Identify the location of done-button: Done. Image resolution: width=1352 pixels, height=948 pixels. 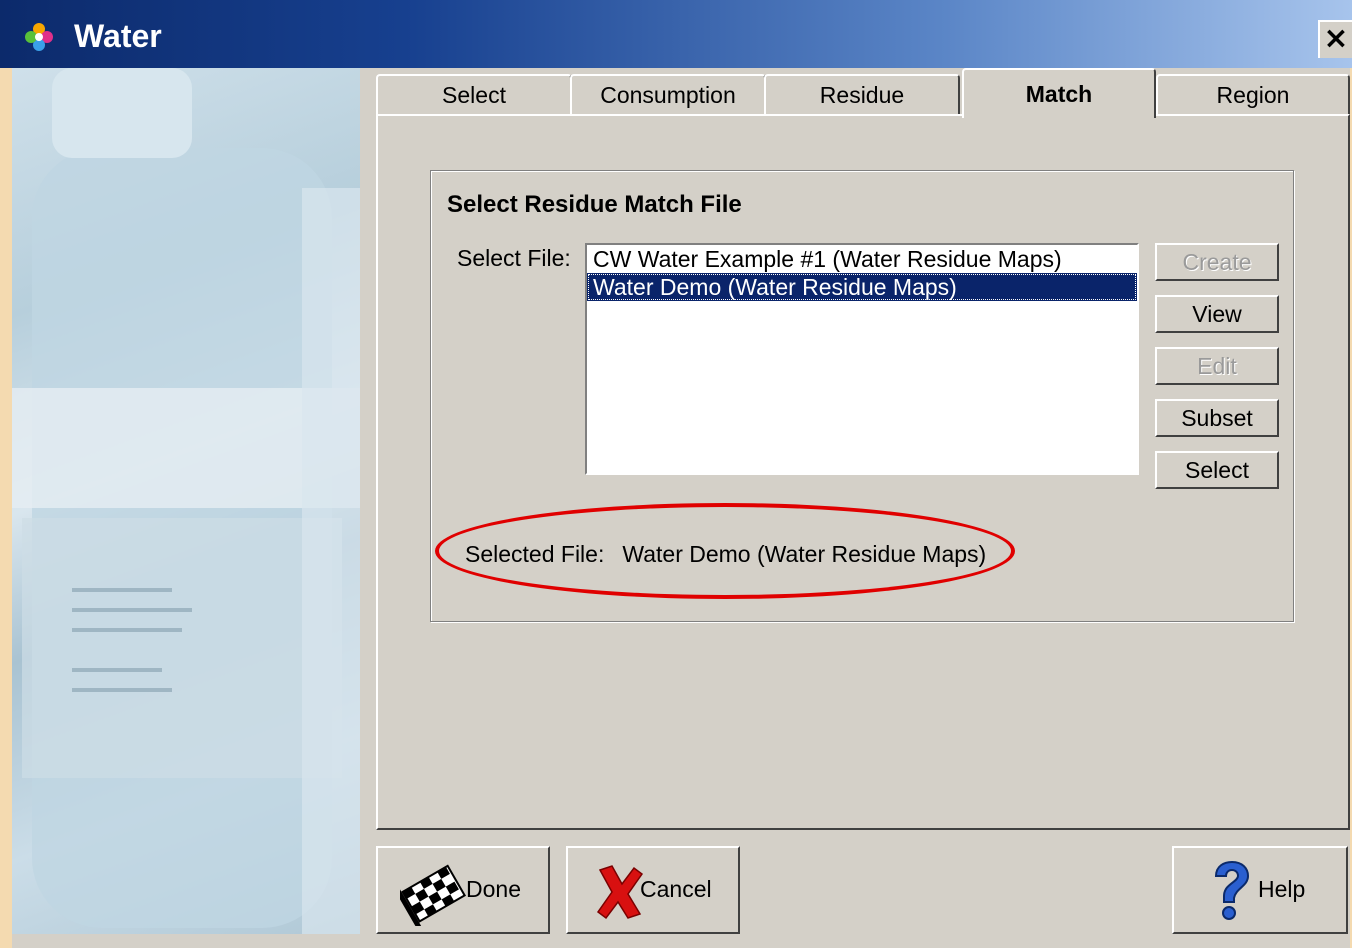
(463, 890).